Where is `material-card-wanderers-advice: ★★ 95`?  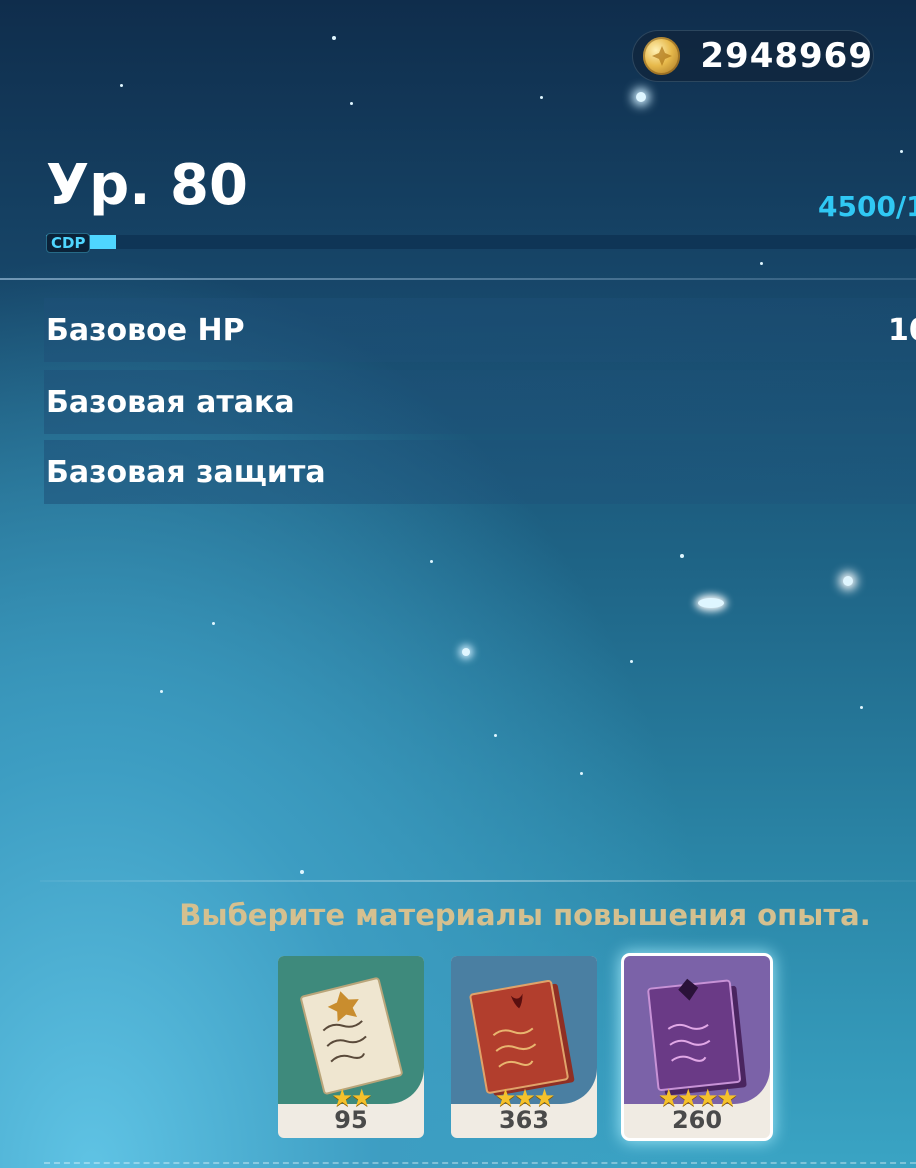
material-card-wanderers-advice: ★★ 95 is located at coordinates (351, 1047).